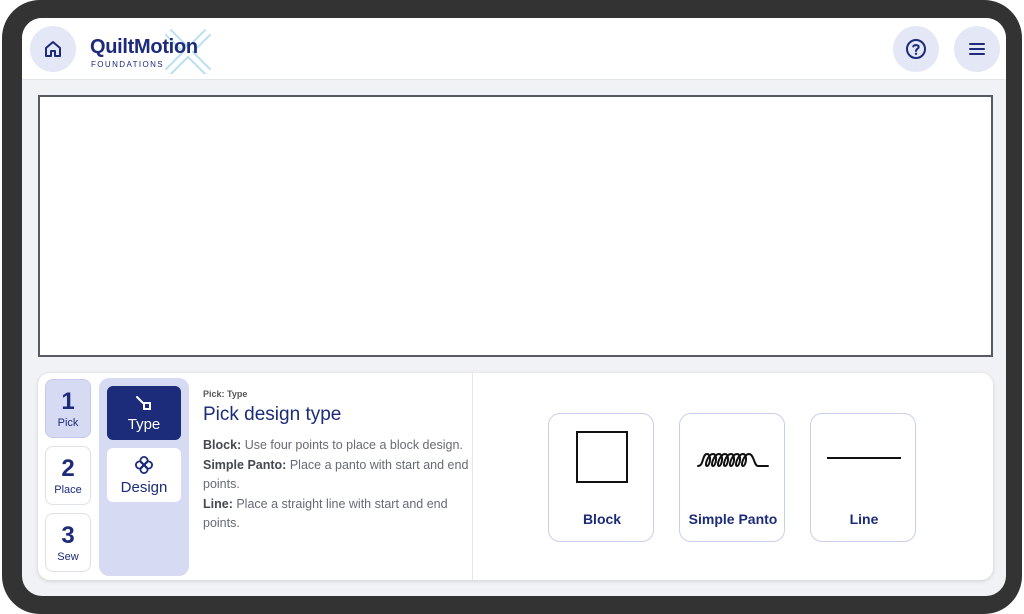  Describe the element at coordinates (732, 477) in the screenshot. I see `option-simple-panto-card: Simple Panto` at that location.